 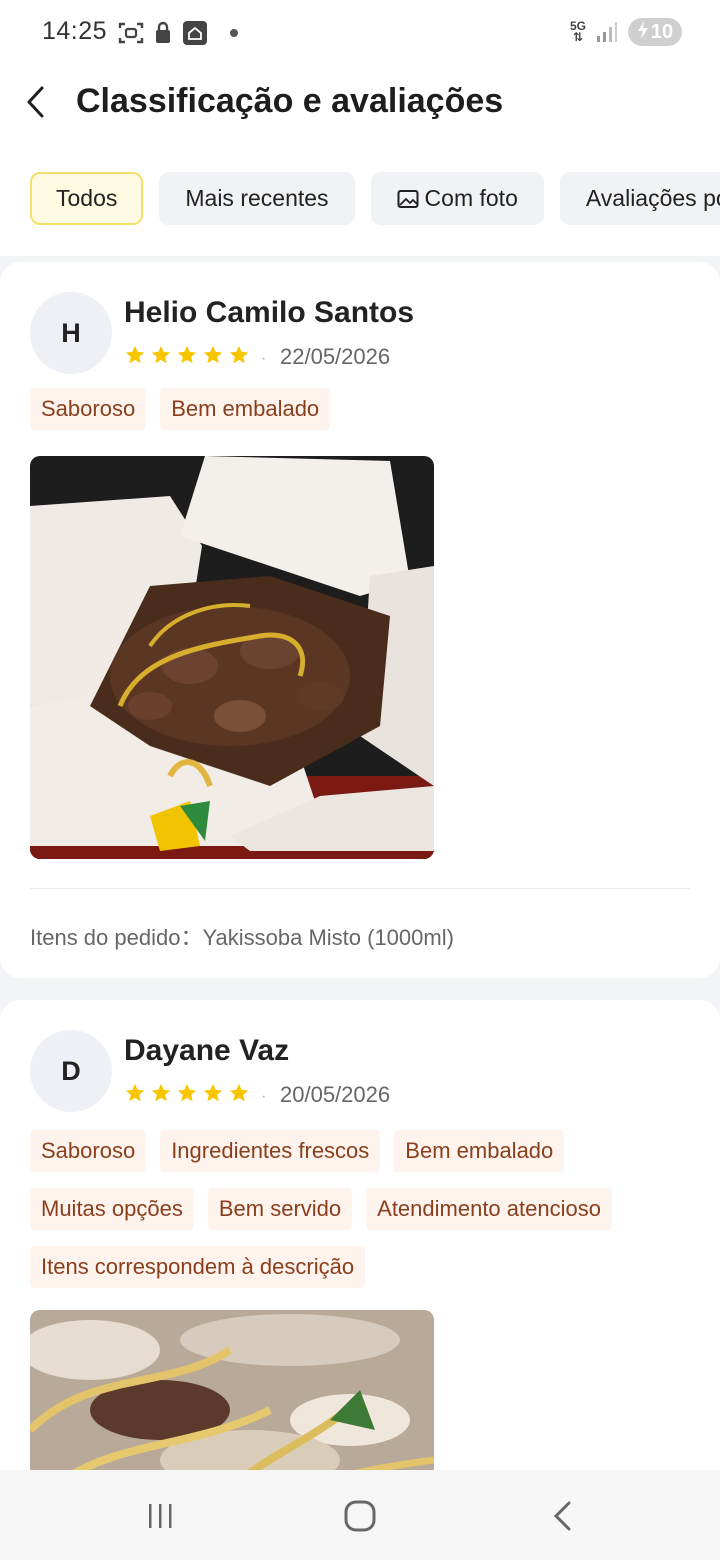 I want to click on filter-recent-chip: Mais recentes, so click(x=257, y=198).